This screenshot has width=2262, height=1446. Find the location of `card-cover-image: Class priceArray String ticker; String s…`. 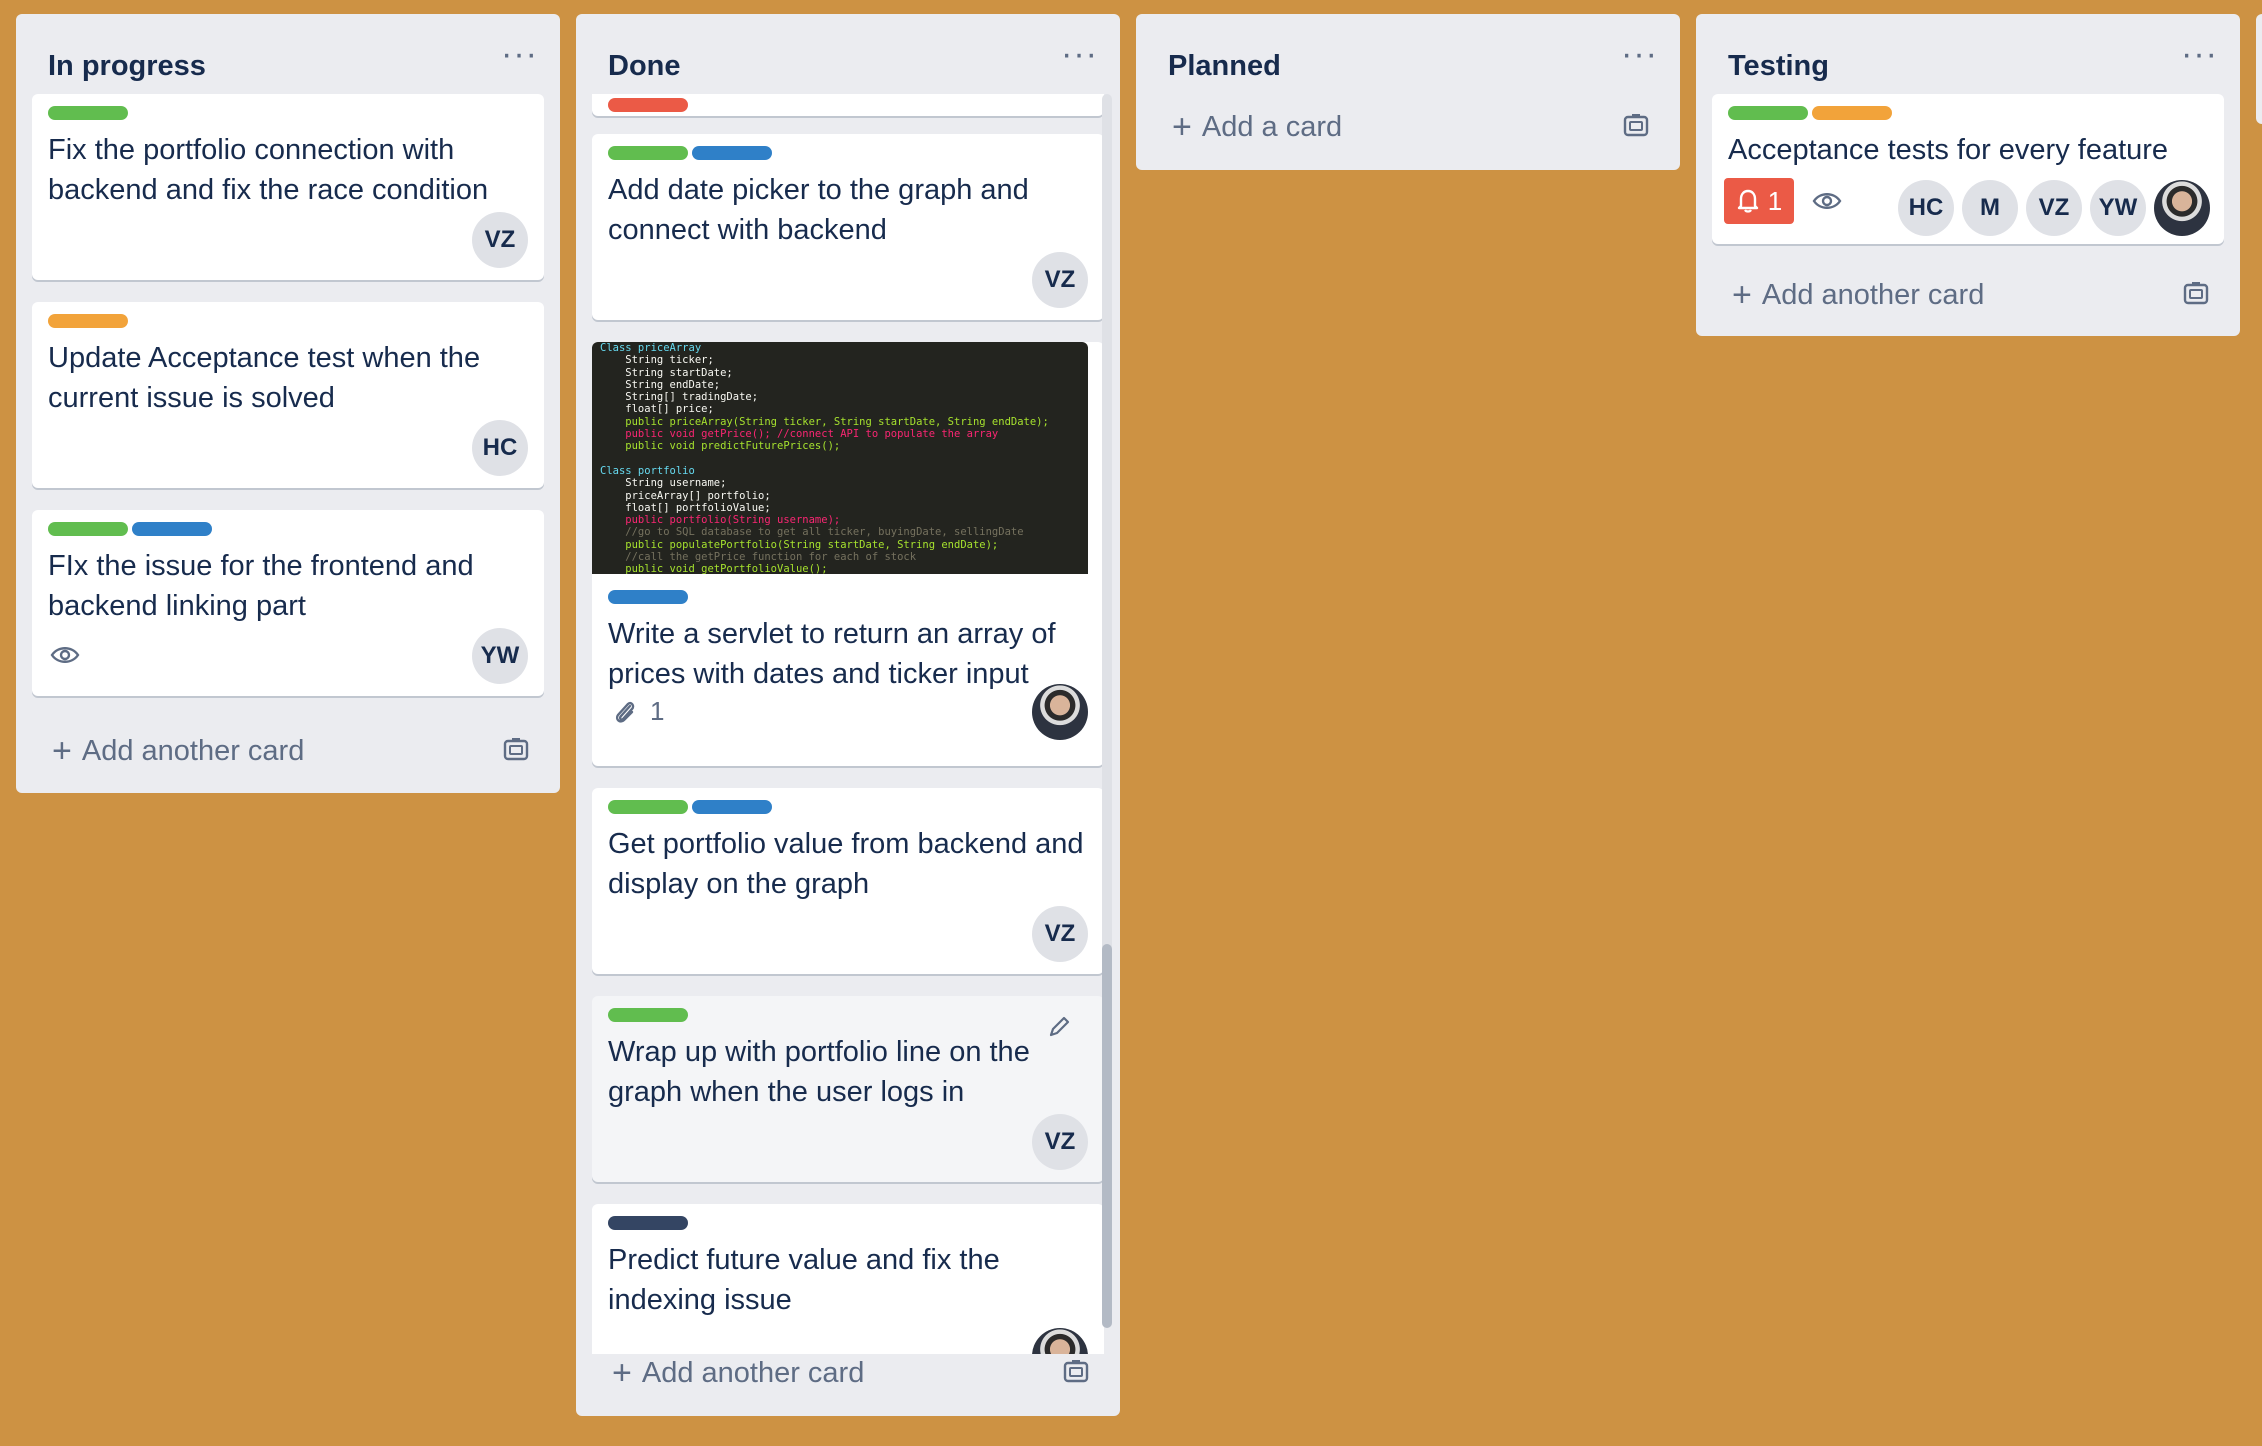

card-cover-image: Class priceArray String ticker; String s… is located at coordinates (840, 458).